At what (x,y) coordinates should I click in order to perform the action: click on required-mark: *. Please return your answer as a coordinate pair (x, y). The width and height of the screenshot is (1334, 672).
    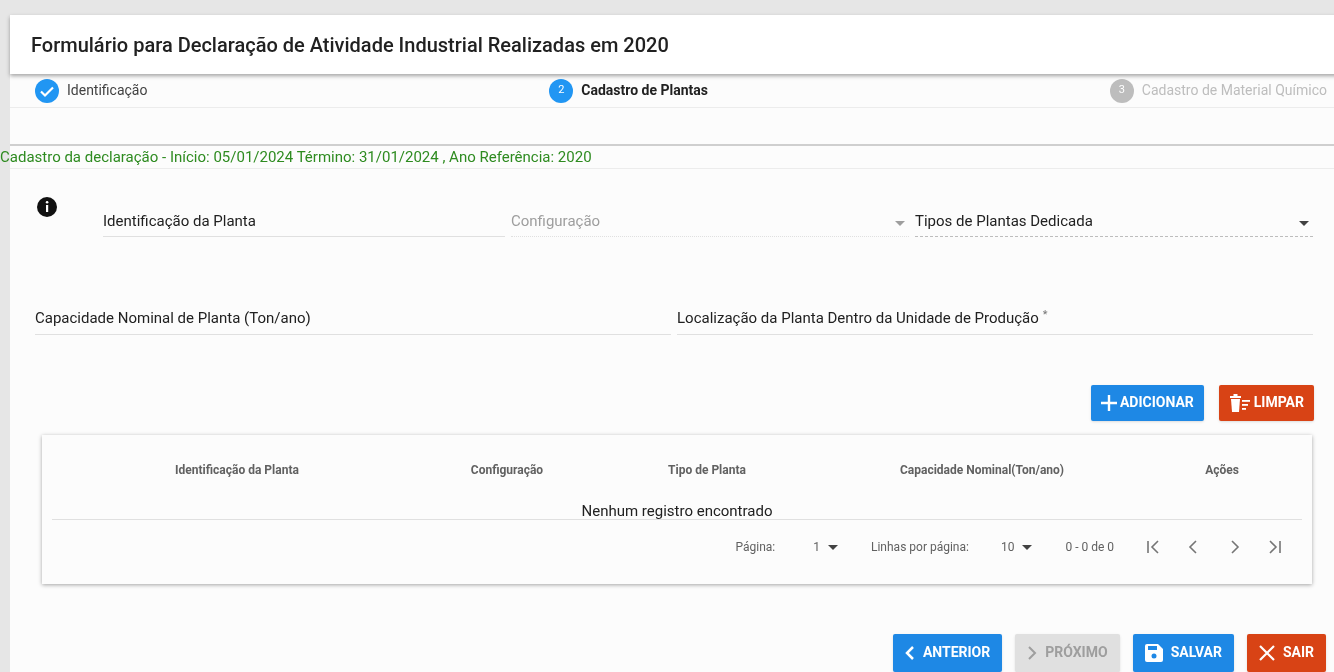
    Looking at the image, I should click on (1045, 315).